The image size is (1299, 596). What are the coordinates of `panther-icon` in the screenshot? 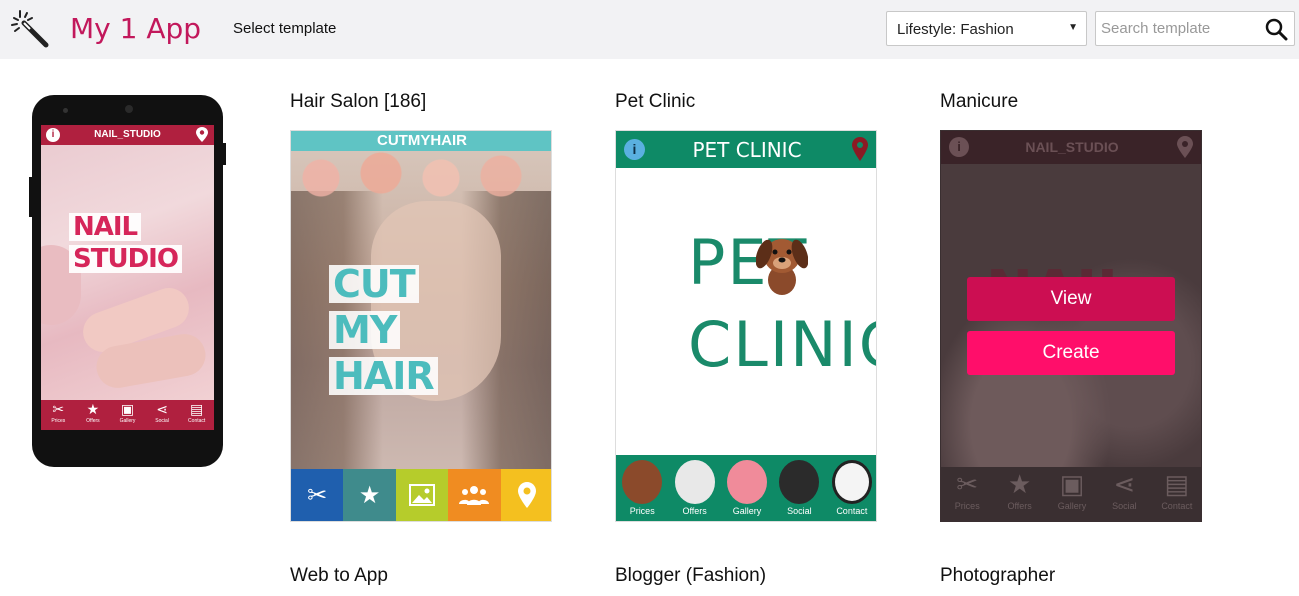 It's located at (799, 482).